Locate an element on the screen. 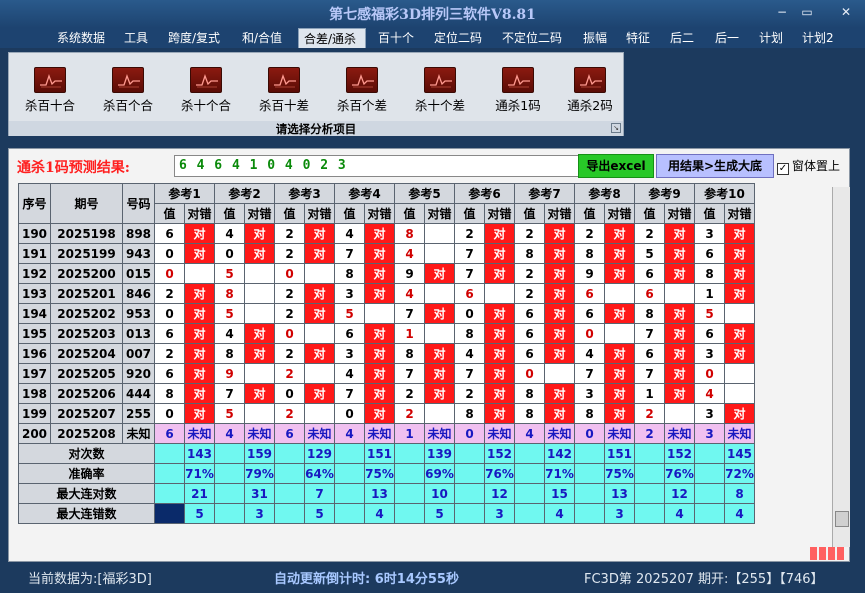  menu-item: 和/合值 is located at coordinates (262, 38).